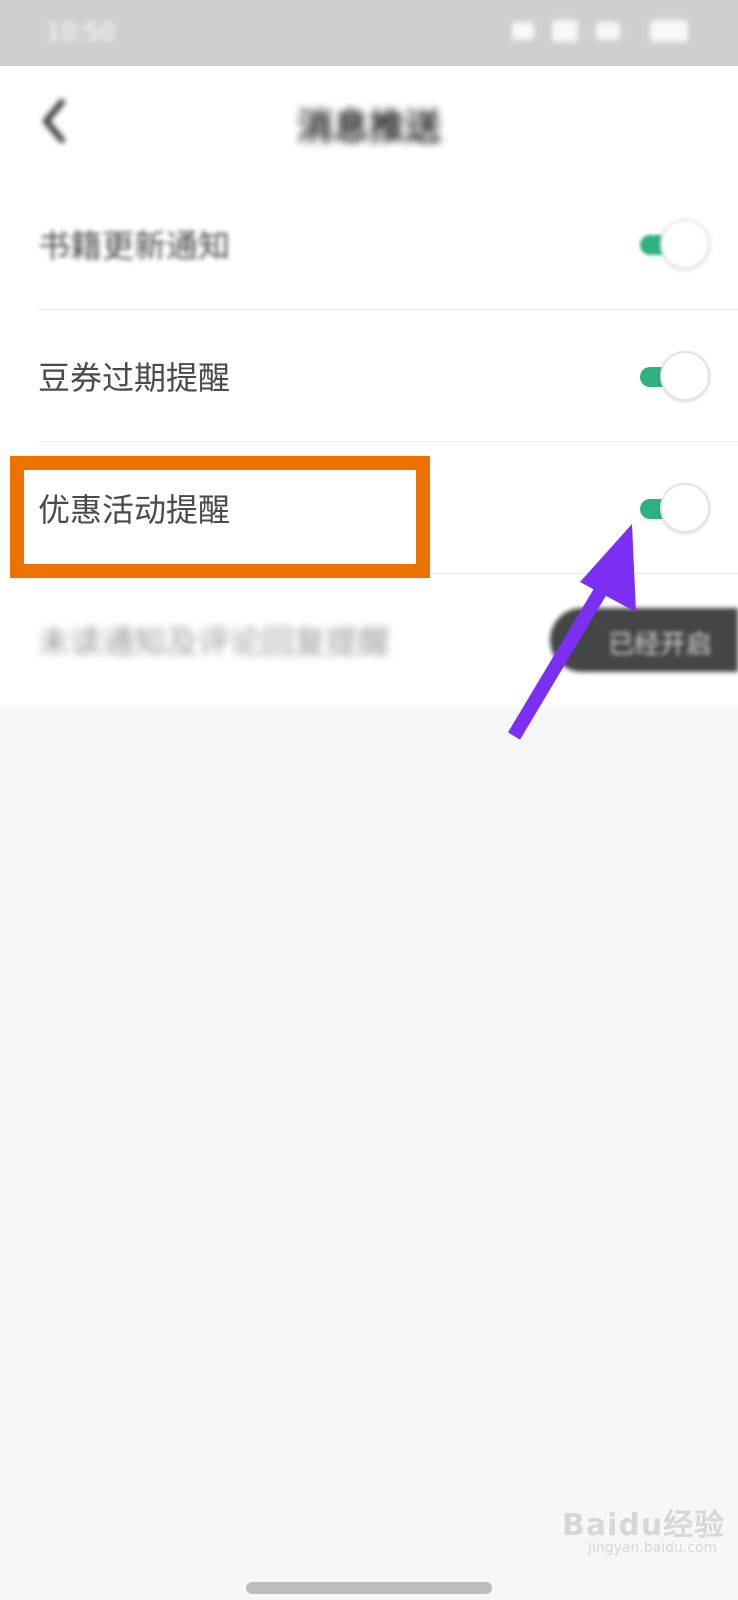 This screenshot has height=1600, width=738. What do you see at coordinates (81, 32) in the screenshot?
I see `status-time: 10:50` at bounding box center [81, 32].